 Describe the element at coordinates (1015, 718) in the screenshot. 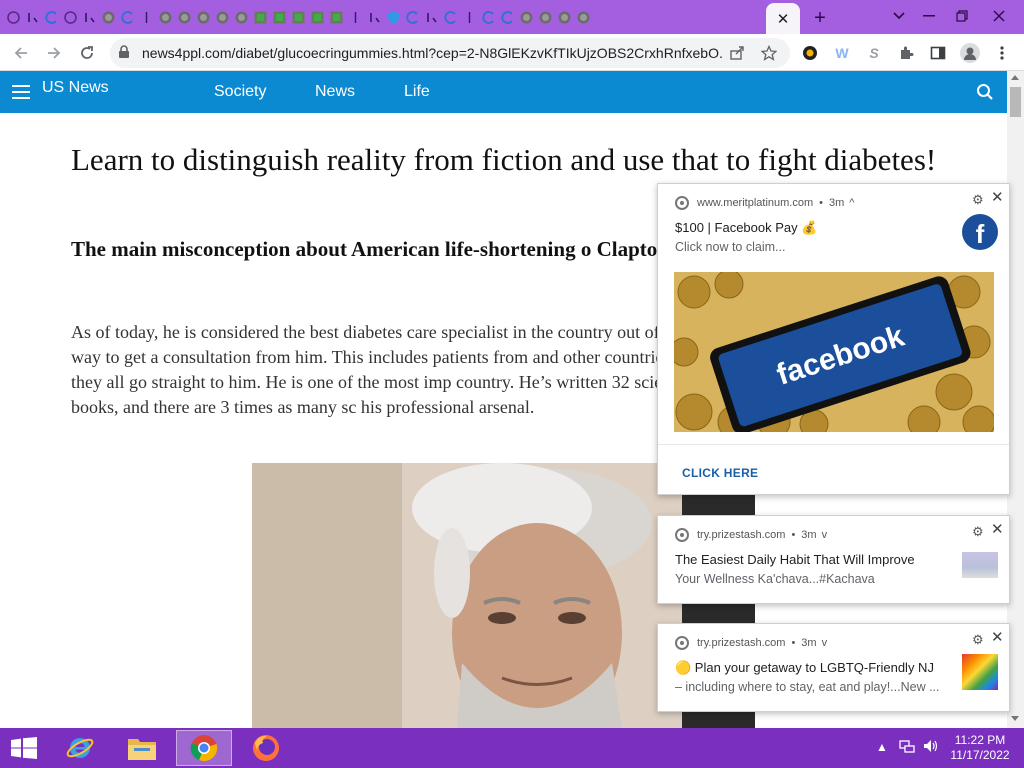

I see `scroll-down-arrow-icon` at that location.